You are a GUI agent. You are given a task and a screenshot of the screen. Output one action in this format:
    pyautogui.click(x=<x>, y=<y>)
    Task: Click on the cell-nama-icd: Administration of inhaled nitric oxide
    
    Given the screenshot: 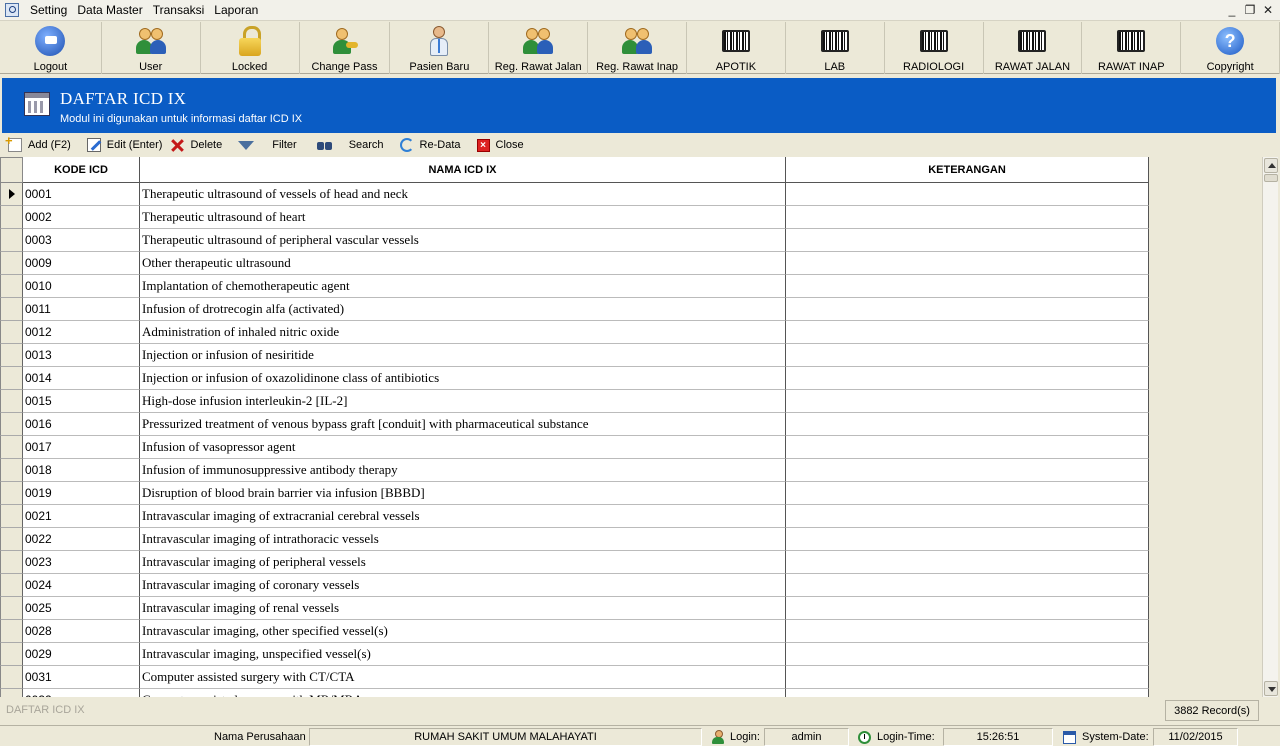 What is the action you would take?
    pyautogui.click(x=463, y=332)
    